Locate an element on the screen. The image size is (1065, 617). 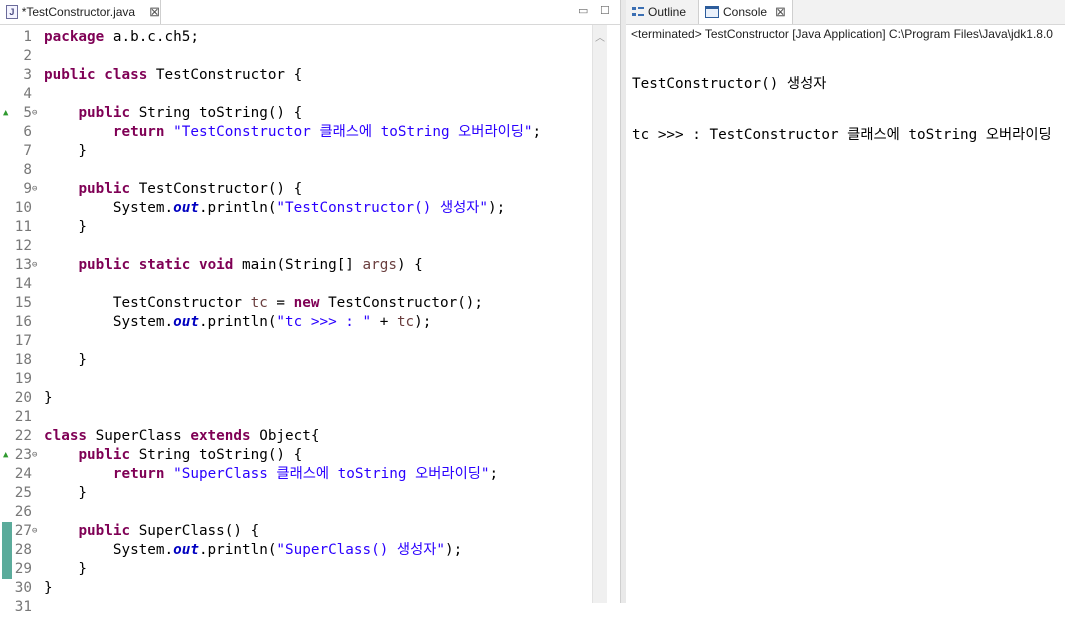
code-line: ▲ 5 ⊖ public String toString() { is located at coordinates (296, 113).